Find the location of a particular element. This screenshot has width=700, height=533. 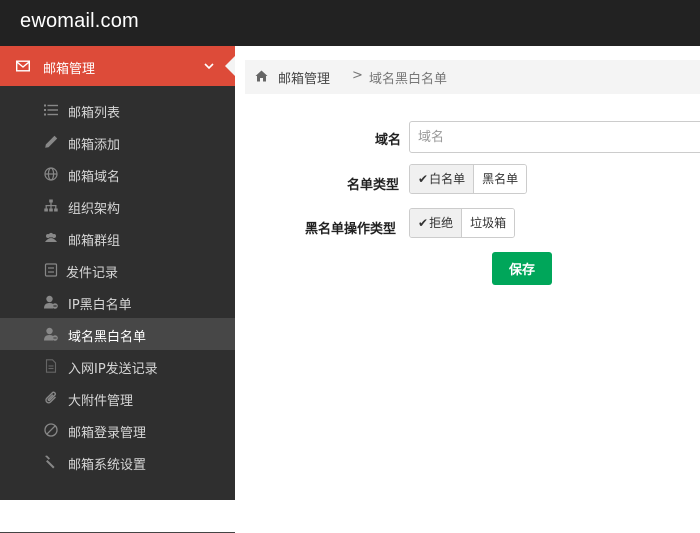

sidebar-item-mailbox-add: 邮箱添加 is located at coordinates (117, 142).